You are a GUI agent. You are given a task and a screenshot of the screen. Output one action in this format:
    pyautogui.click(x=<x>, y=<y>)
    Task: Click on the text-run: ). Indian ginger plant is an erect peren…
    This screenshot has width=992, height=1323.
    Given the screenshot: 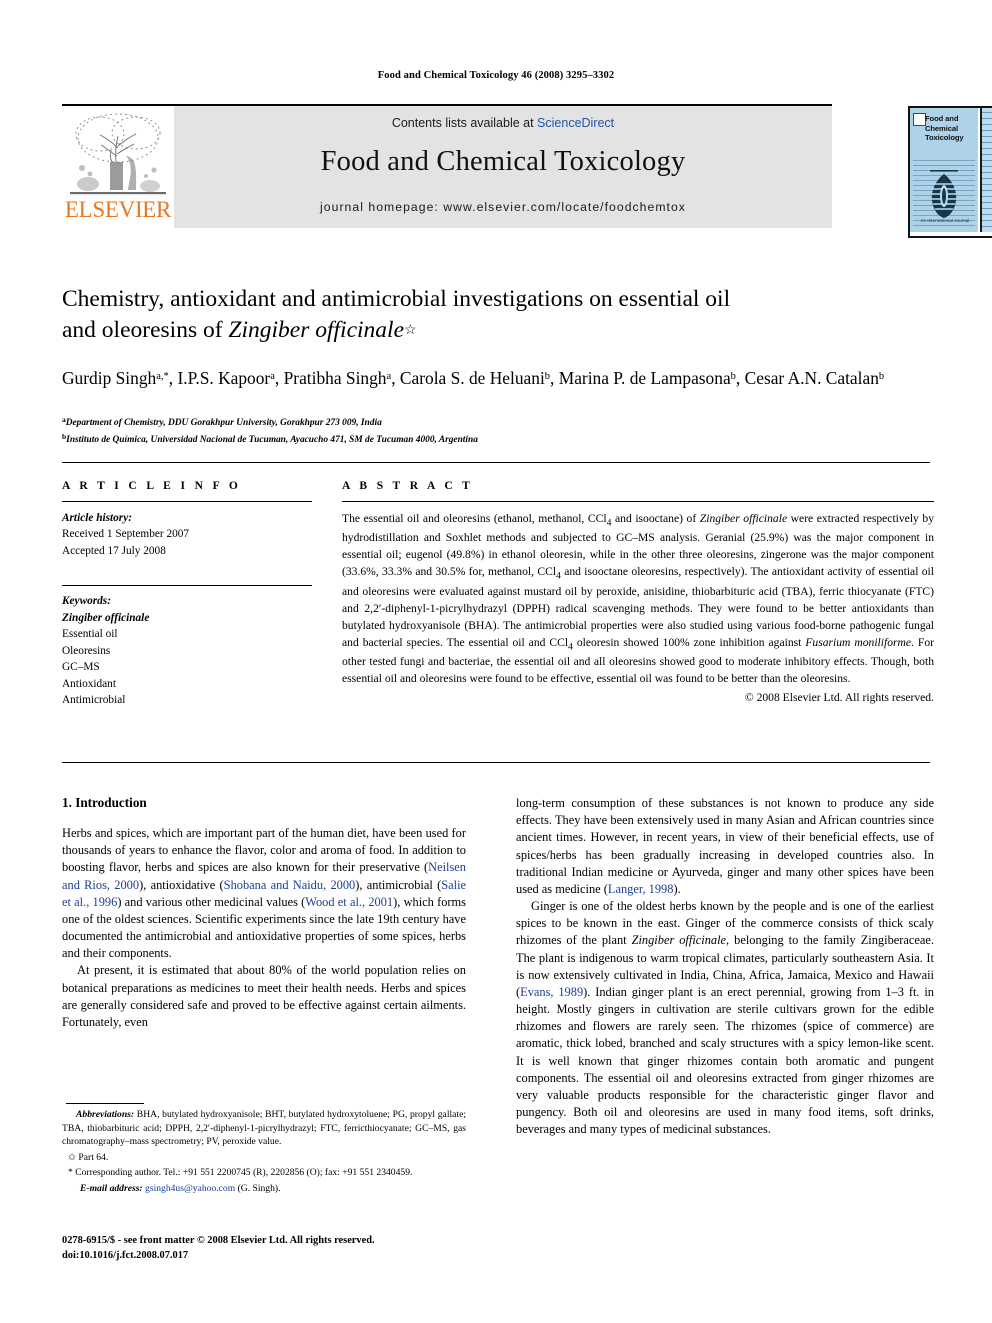 What is the action you would take?
    pyautogui.click(x=725, y=1060)
    